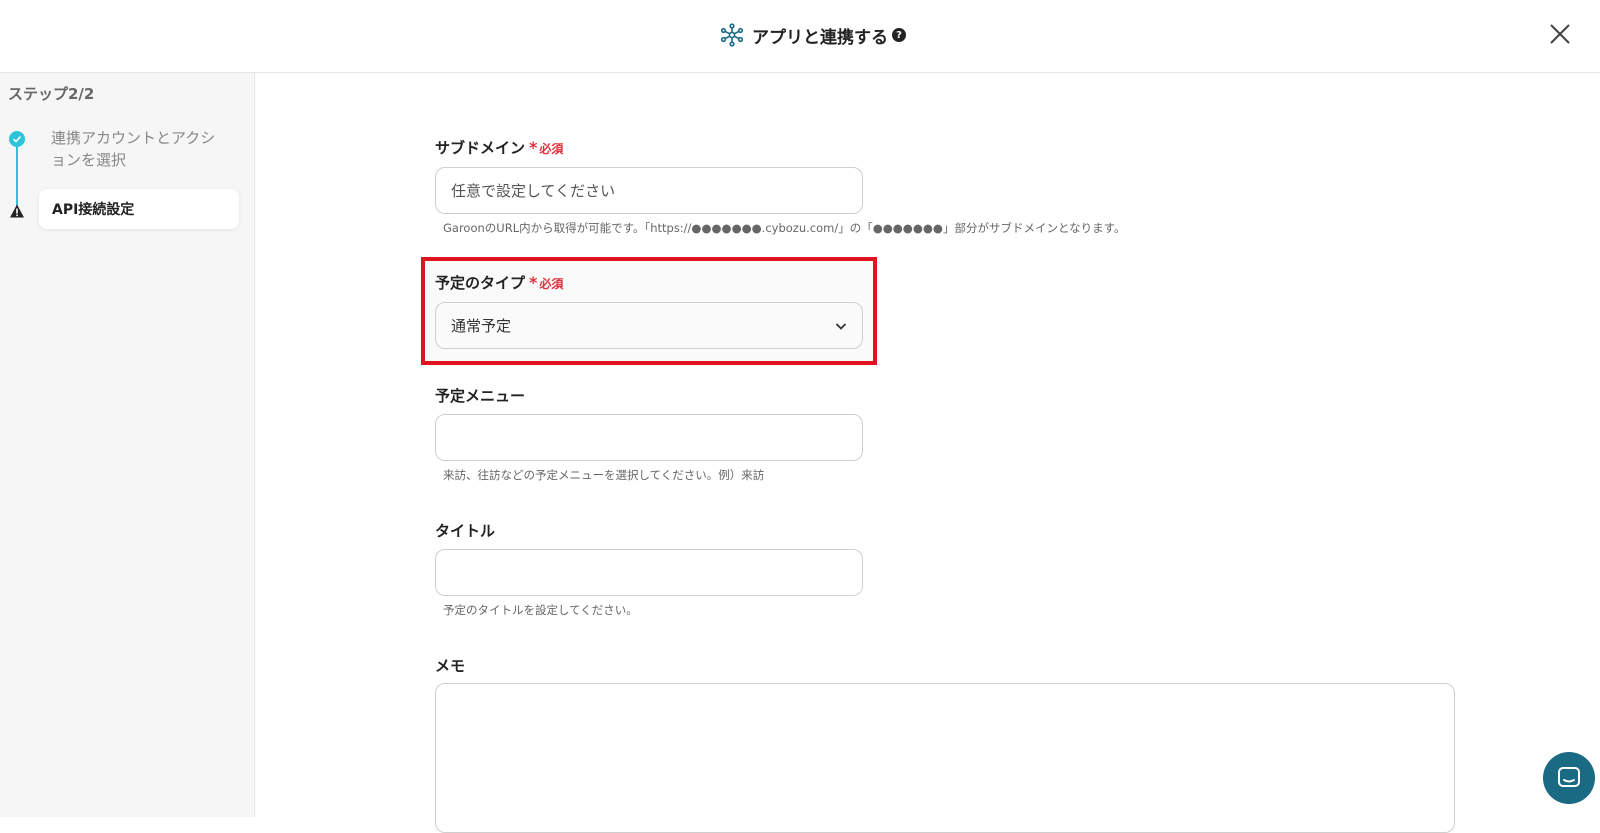 The width and height of the screenshot is (1600, 833). What do you see at coordinates (899, 35) in the screenshot?
I see `help-icon: ?` at bounding box center [899, 35].